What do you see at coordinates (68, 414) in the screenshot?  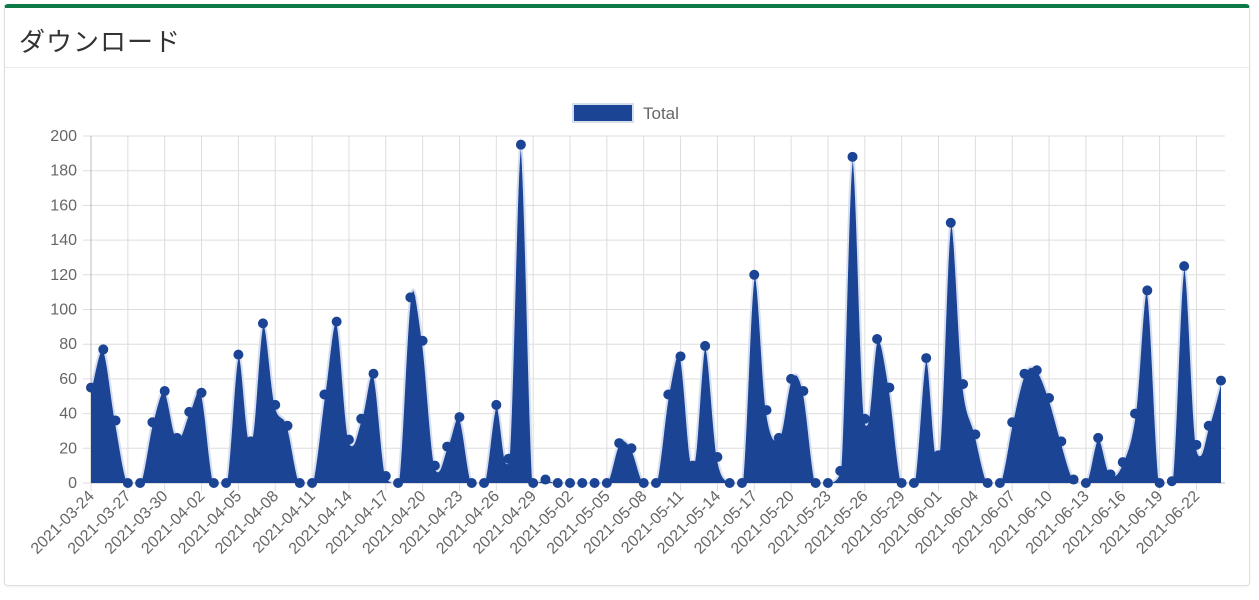 I see `y-tick-label: 40` at bounding box center [68, 414].